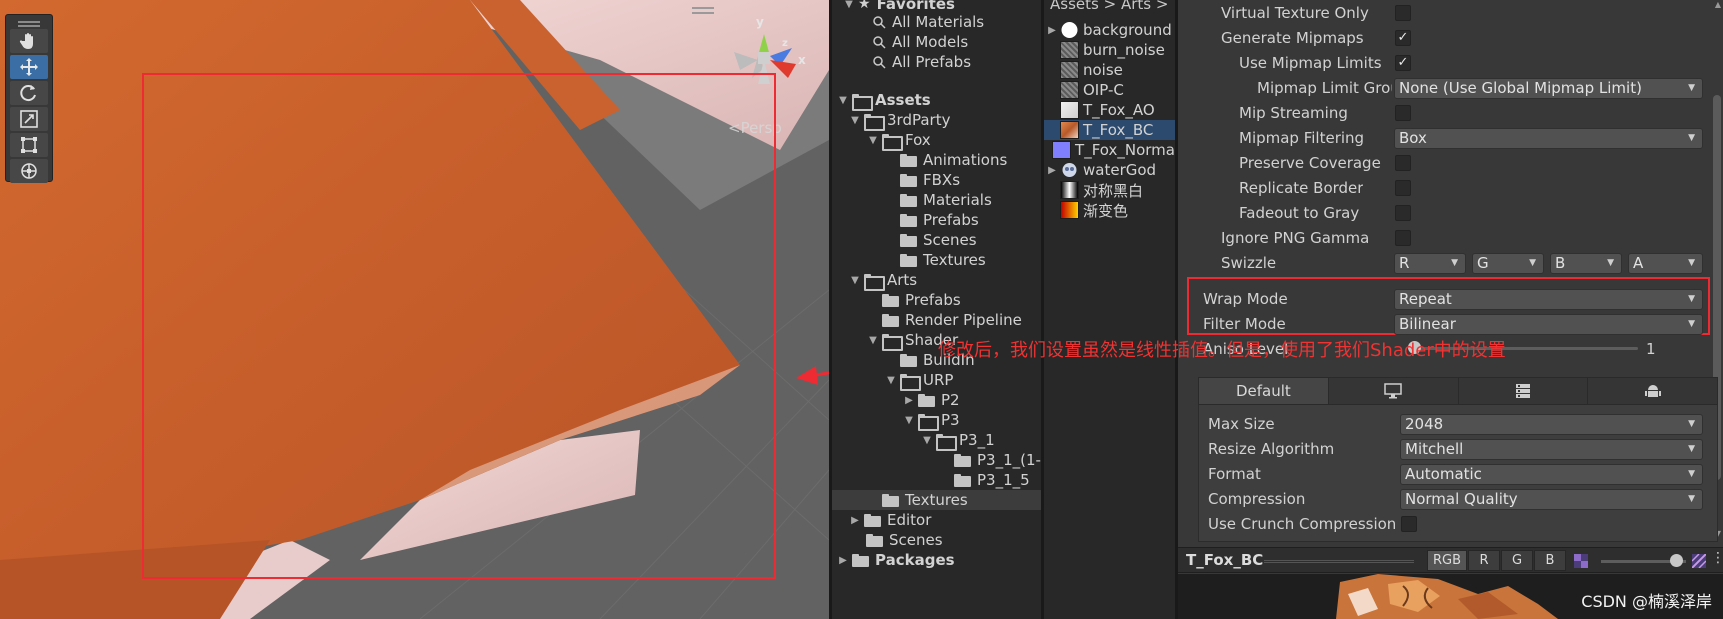  I want to click on tree-label: Textures, so click(954, 260).